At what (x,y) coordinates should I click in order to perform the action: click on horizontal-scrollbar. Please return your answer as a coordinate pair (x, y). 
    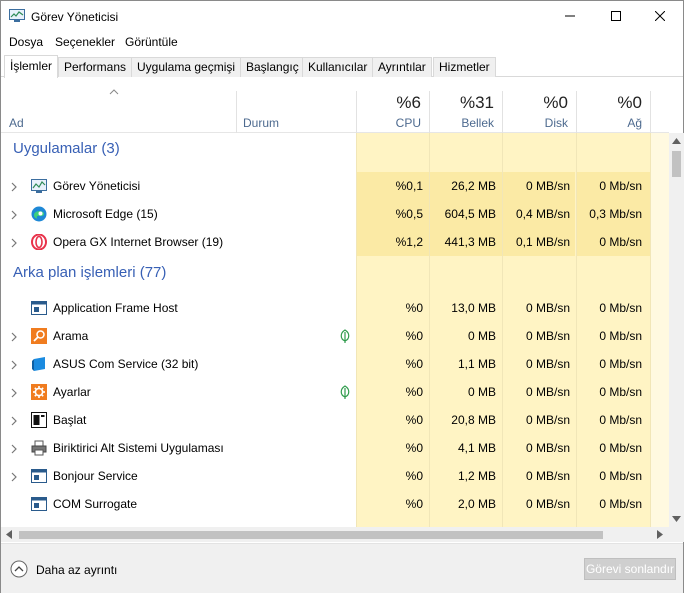
    Looking at the image, I should click on (335, 534).